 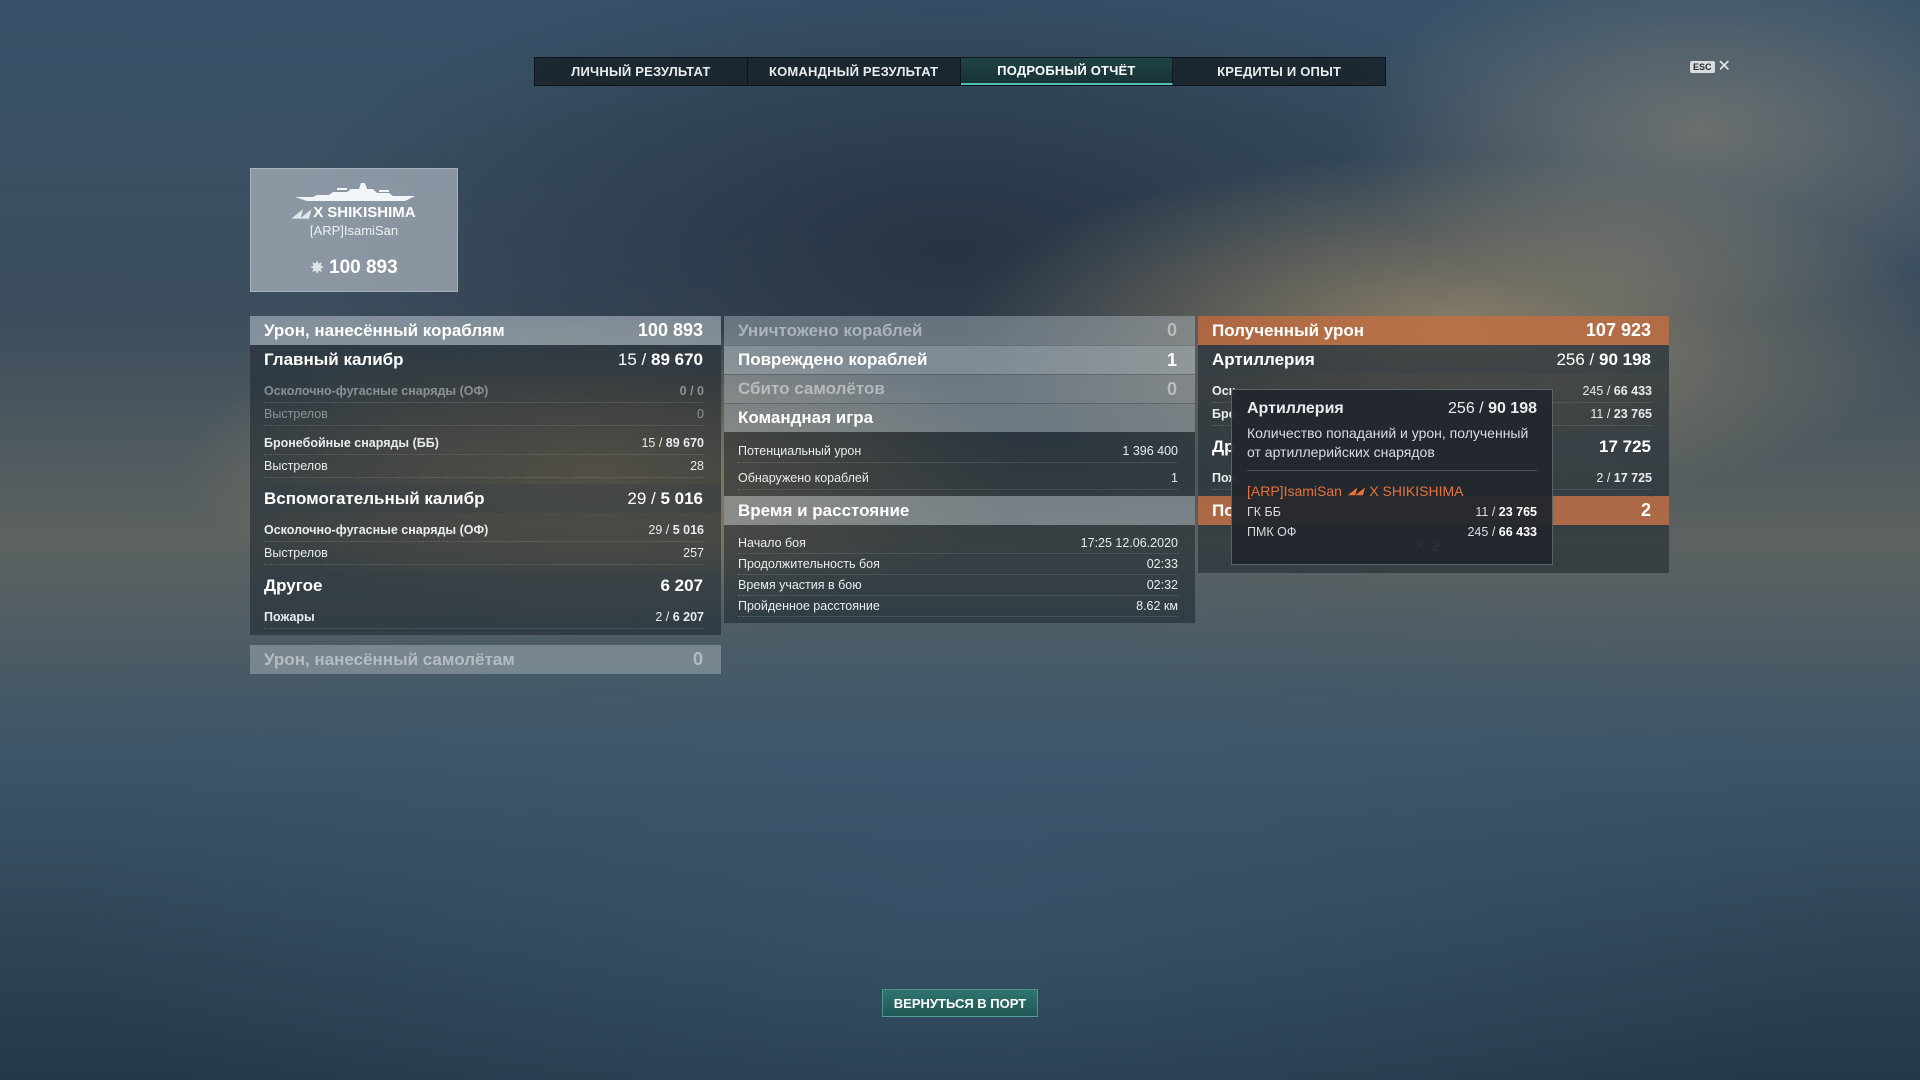 What do you see at coordinates (355, 192) in the screenshot?
I see `ship-silhouette-icon` at bounding box center [355, 192].